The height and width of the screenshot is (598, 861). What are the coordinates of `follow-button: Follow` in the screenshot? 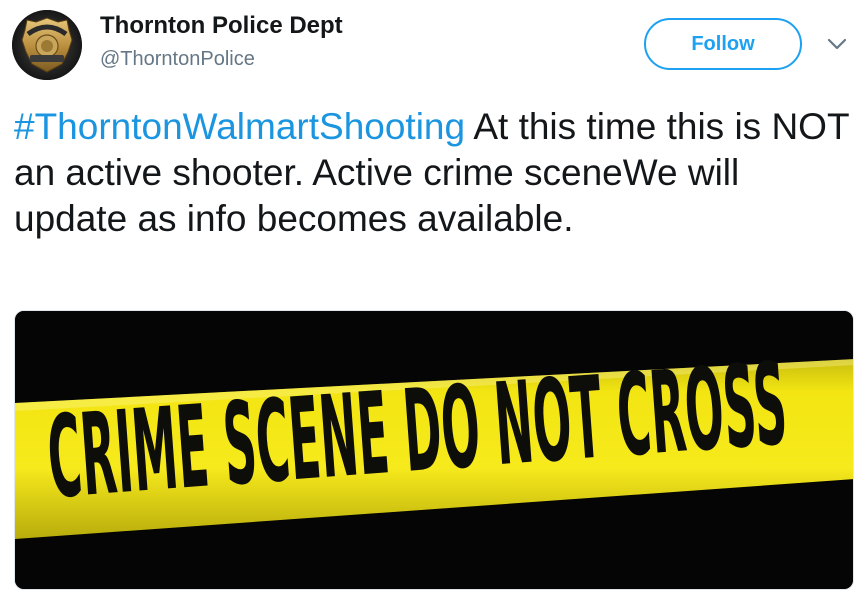 It's located at (723, 44).